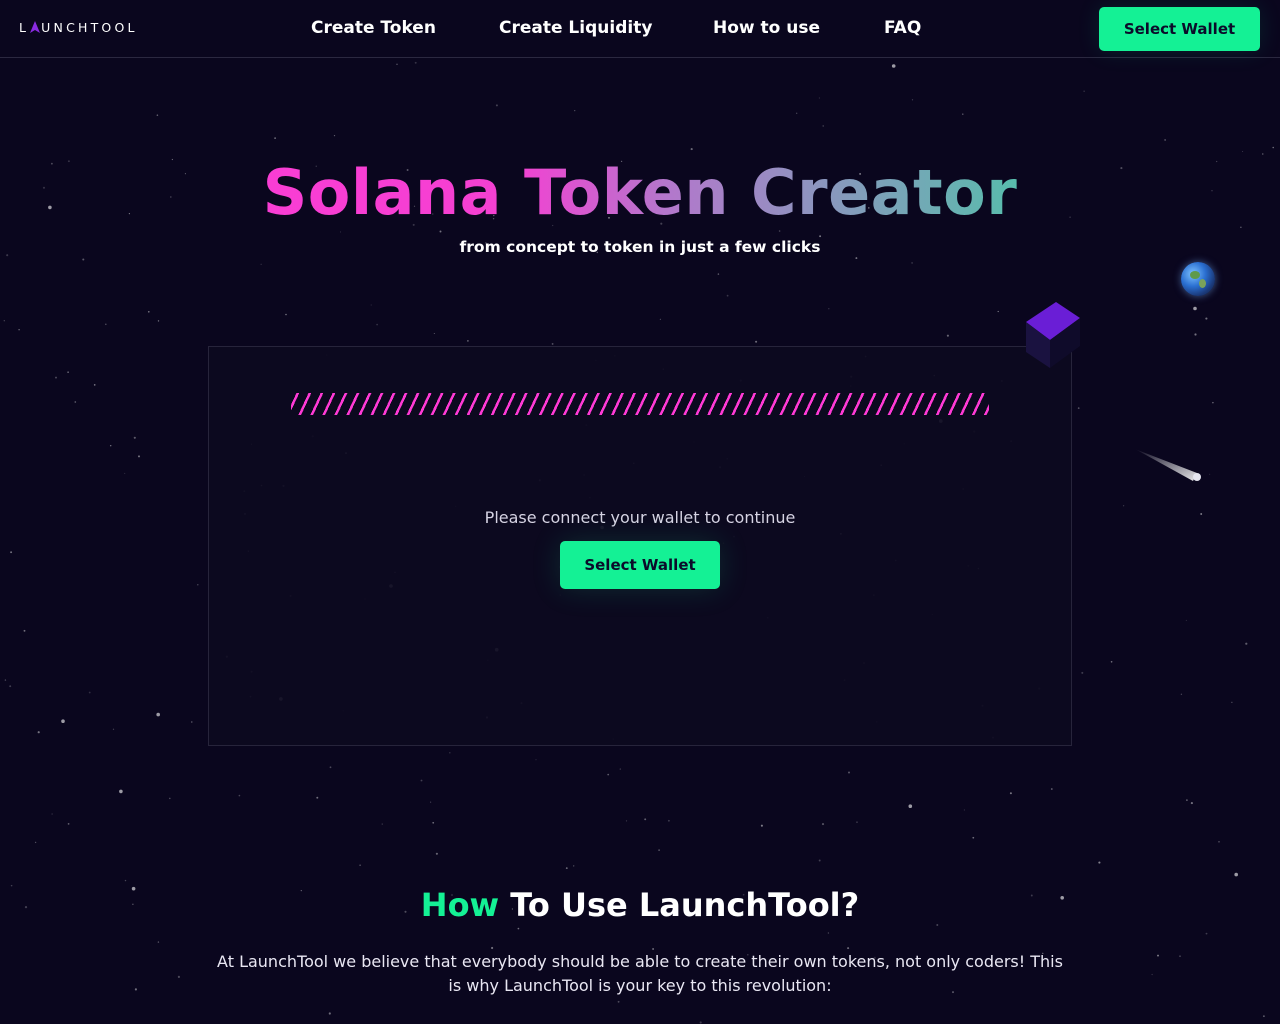 Image resolution: width=1280 pixels, height=1024 pixels. Describe the element at coordinates (640, 905) in the screenshot. I see `how-to-use-heading: How To Use LaunchTool?` at that location.